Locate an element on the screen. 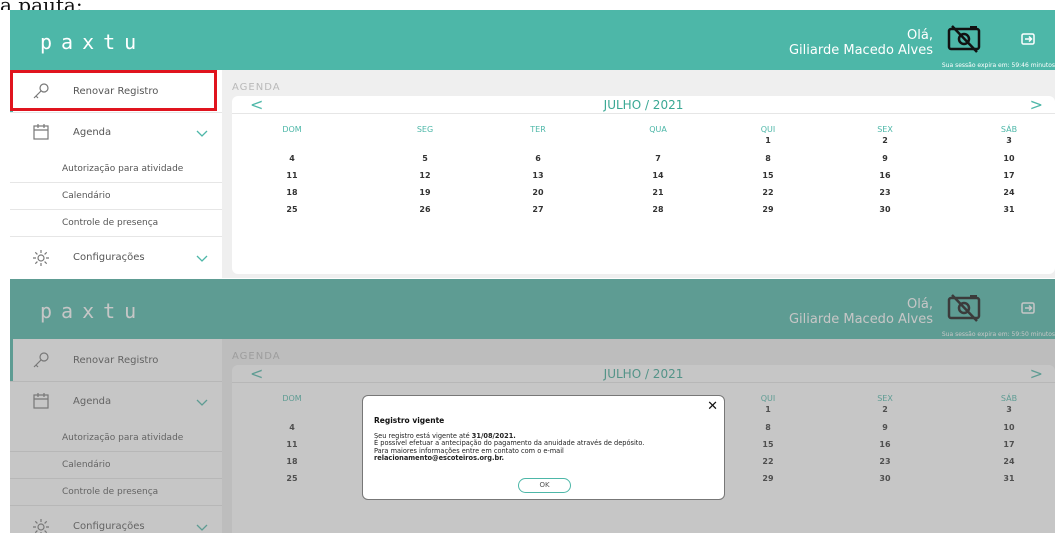 The height and width of the screenshot is (533, 1055). calendar-day: 24 is located at coordinates (1009, 192).